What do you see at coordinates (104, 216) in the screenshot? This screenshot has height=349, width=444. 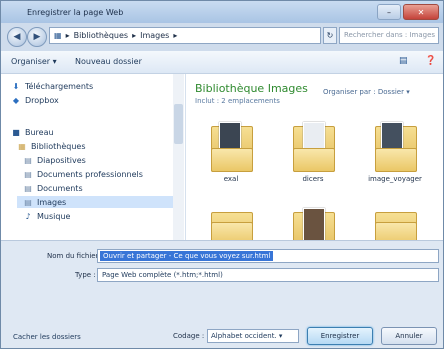 I see `nav-item-musique: ♪ Musique` at bounding box center [104, 216].